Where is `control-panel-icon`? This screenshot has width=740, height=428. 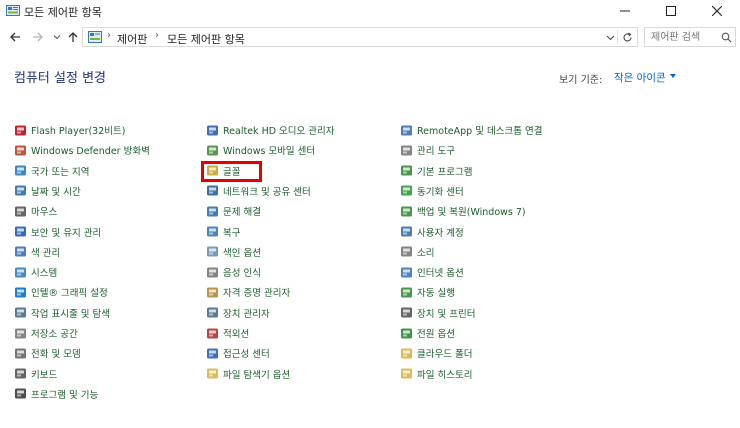 control-panel-icon is located at coordinates (13, 10).